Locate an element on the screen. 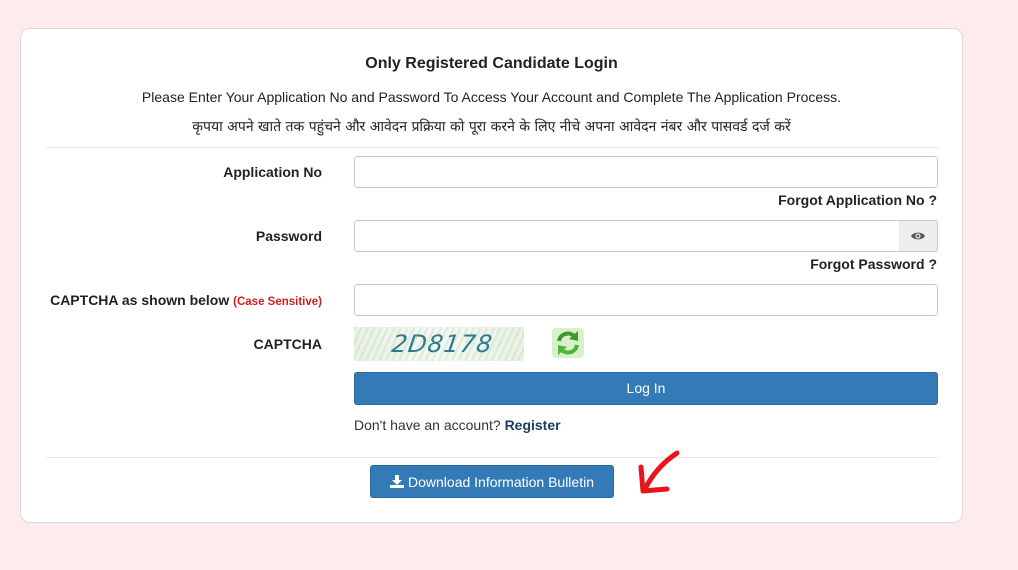  header-divider is located at coordinates (492, 147).